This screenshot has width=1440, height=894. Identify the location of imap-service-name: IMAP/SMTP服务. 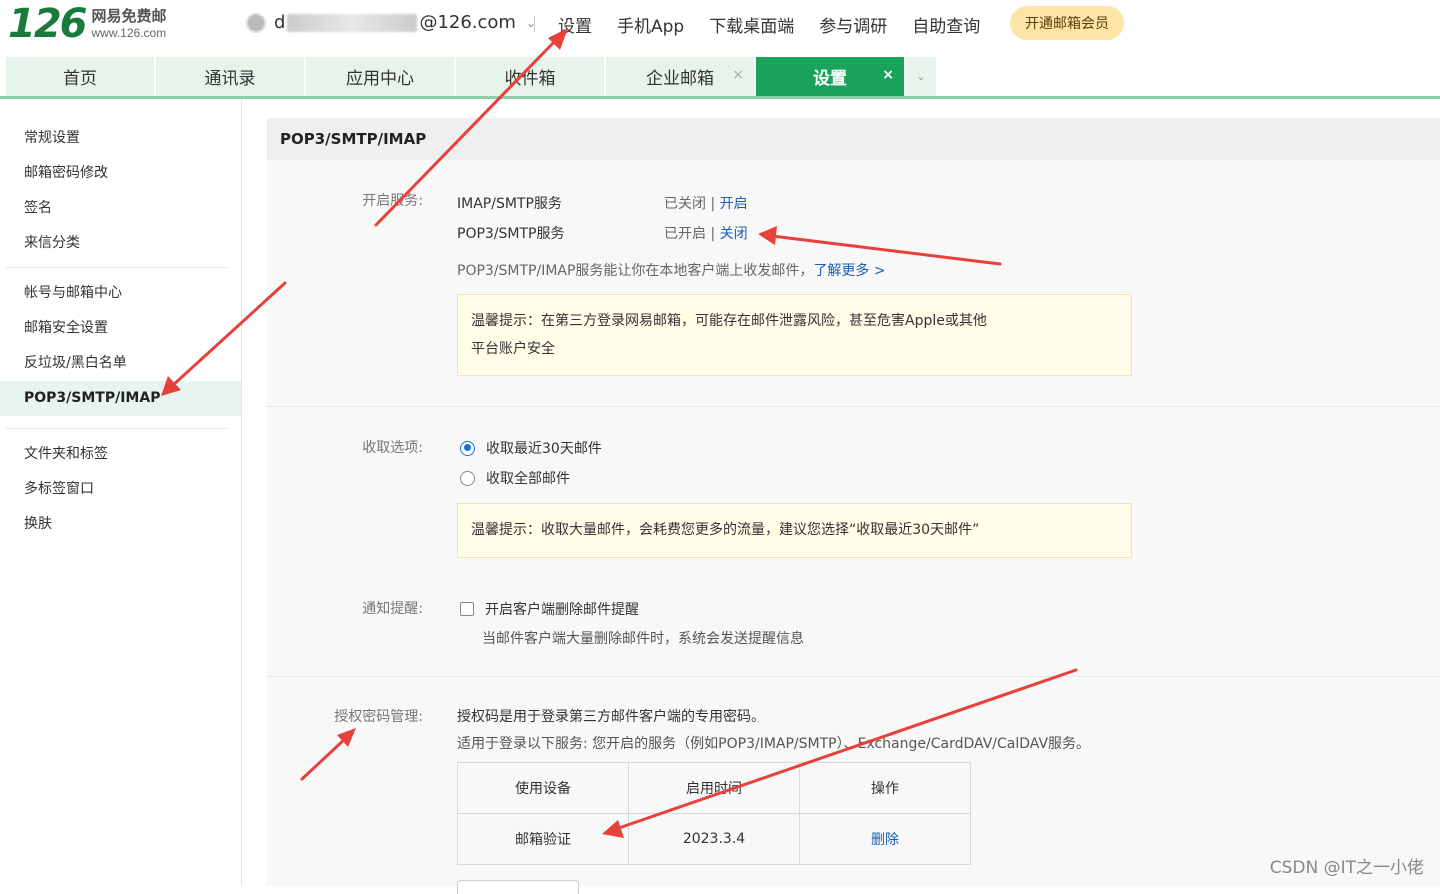
(509, 204).